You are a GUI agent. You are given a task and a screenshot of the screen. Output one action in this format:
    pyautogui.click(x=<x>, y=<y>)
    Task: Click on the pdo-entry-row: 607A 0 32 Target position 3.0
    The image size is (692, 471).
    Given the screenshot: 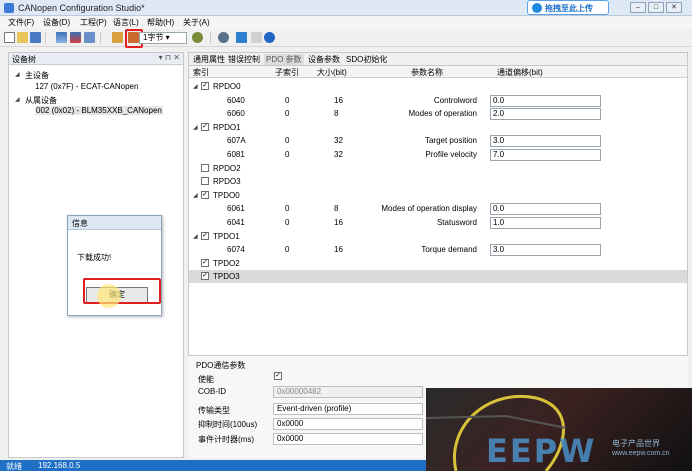 What is the action you would take?
    pyautogui.click(x=438, y=141)
    